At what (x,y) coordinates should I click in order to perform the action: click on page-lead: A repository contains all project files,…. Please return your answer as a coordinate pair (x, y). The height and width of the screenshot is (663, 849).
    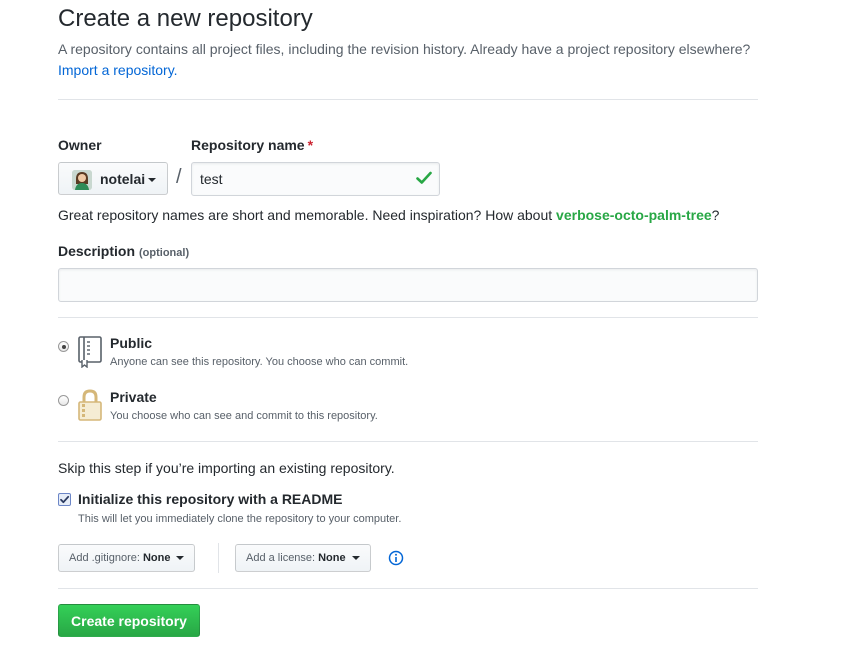
    Looking at the image, I should click on (404, 49).